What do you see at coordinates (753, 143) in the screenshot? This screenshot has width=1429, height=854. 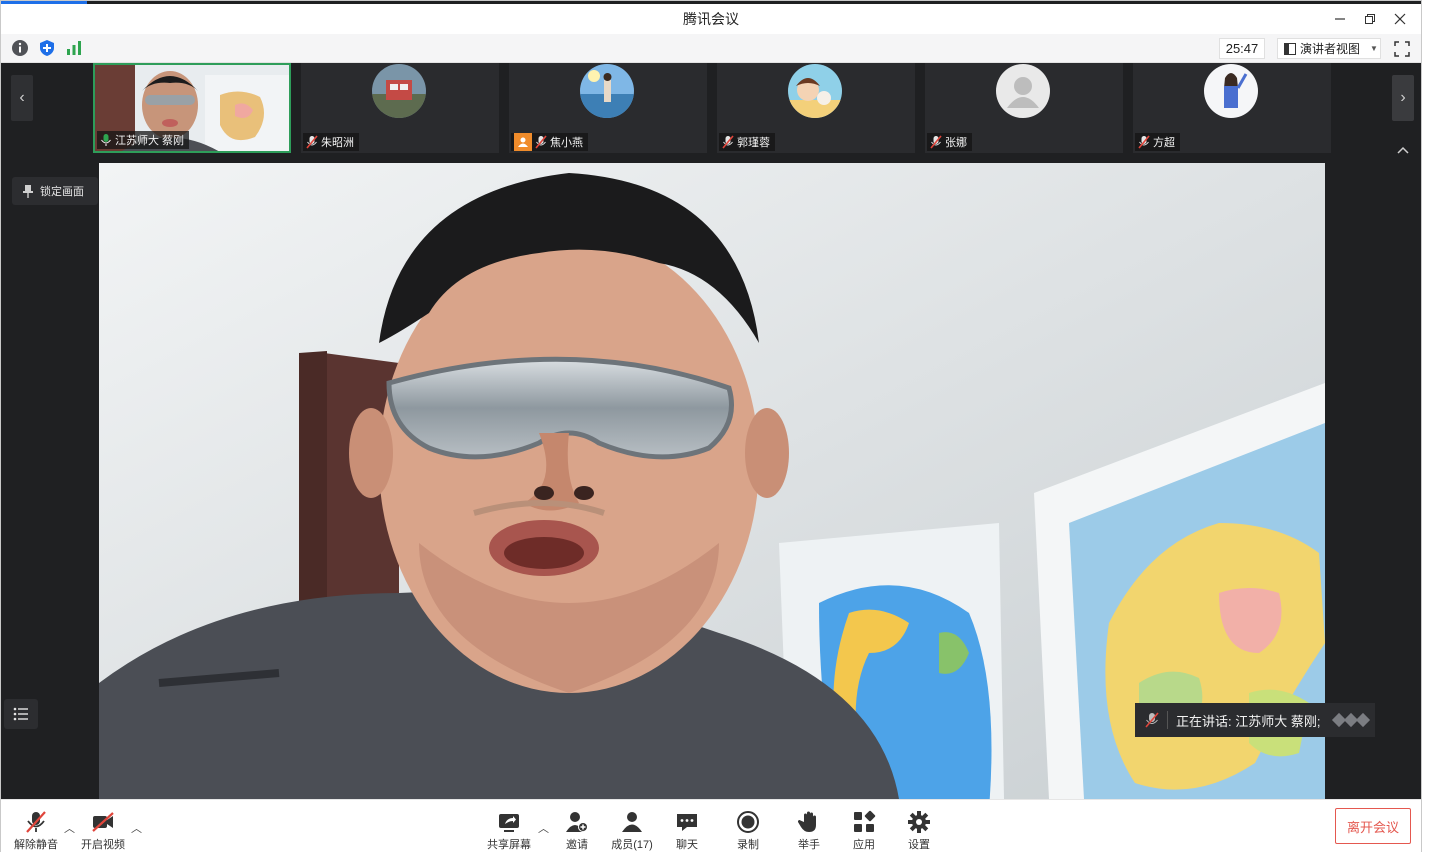 I see `participant-name: 郭瑾蓉` at bounding box center [753, 143].